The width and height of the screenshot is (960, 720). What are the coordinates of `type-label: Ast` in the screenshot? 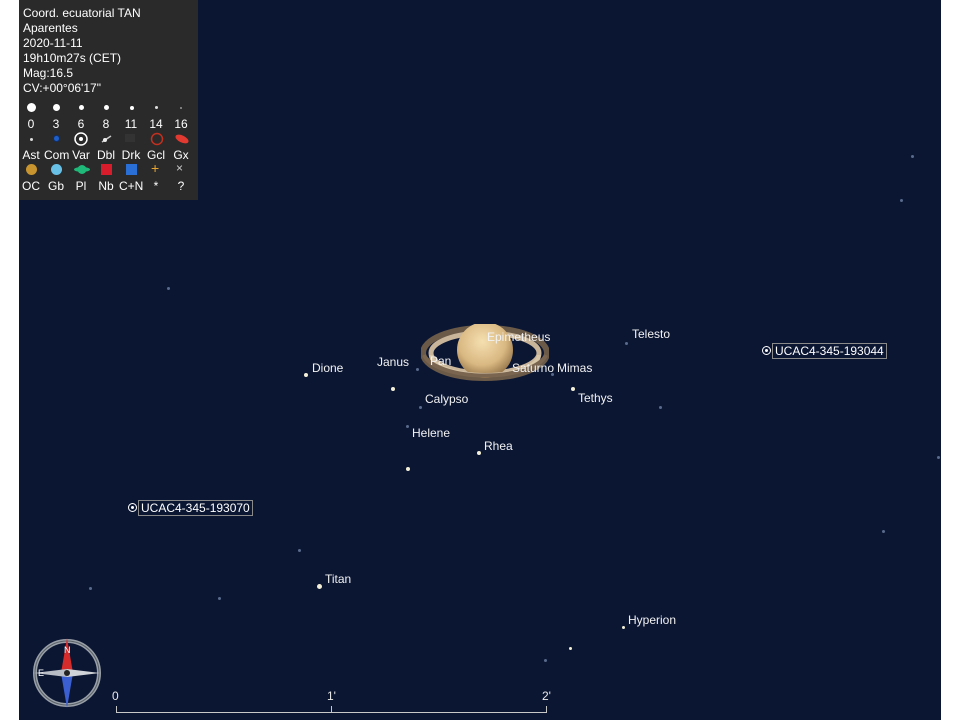 It's located at (31, 155).